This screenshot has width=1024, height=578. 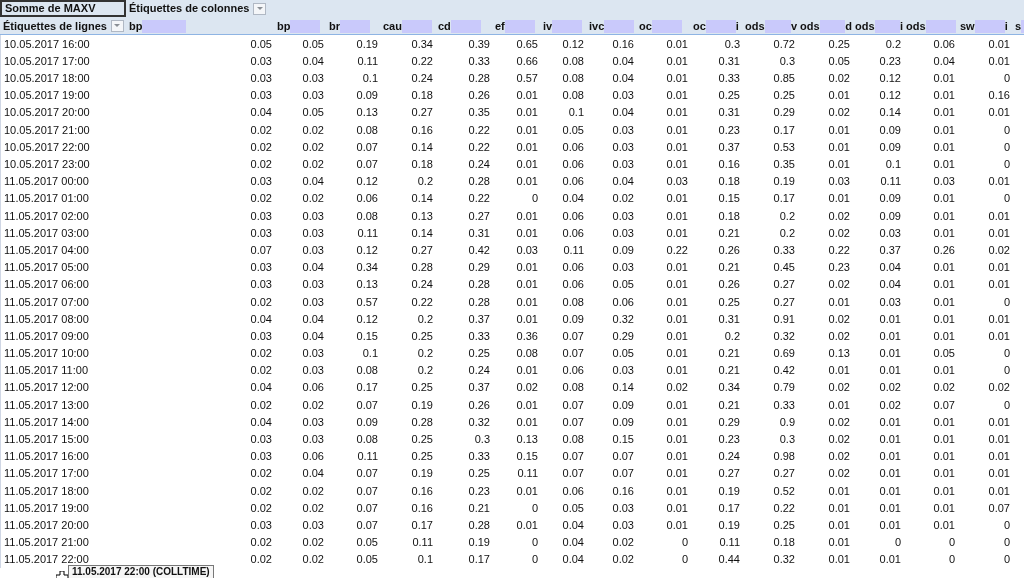 What do you see at coordinates (422, 216) in the screenshot?
I see `table-cell-text: 0.13` at bounding box center [422, 216].